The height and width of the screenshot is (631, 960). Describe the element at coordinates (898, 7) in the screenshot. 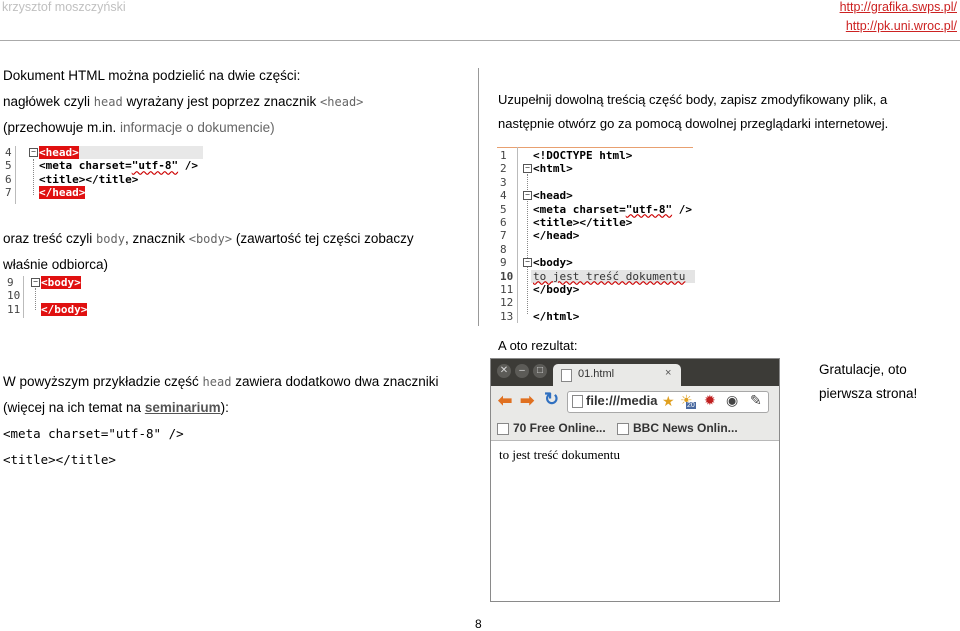

I see `link-grafika: http://grafika.swps.pl/` at that location.